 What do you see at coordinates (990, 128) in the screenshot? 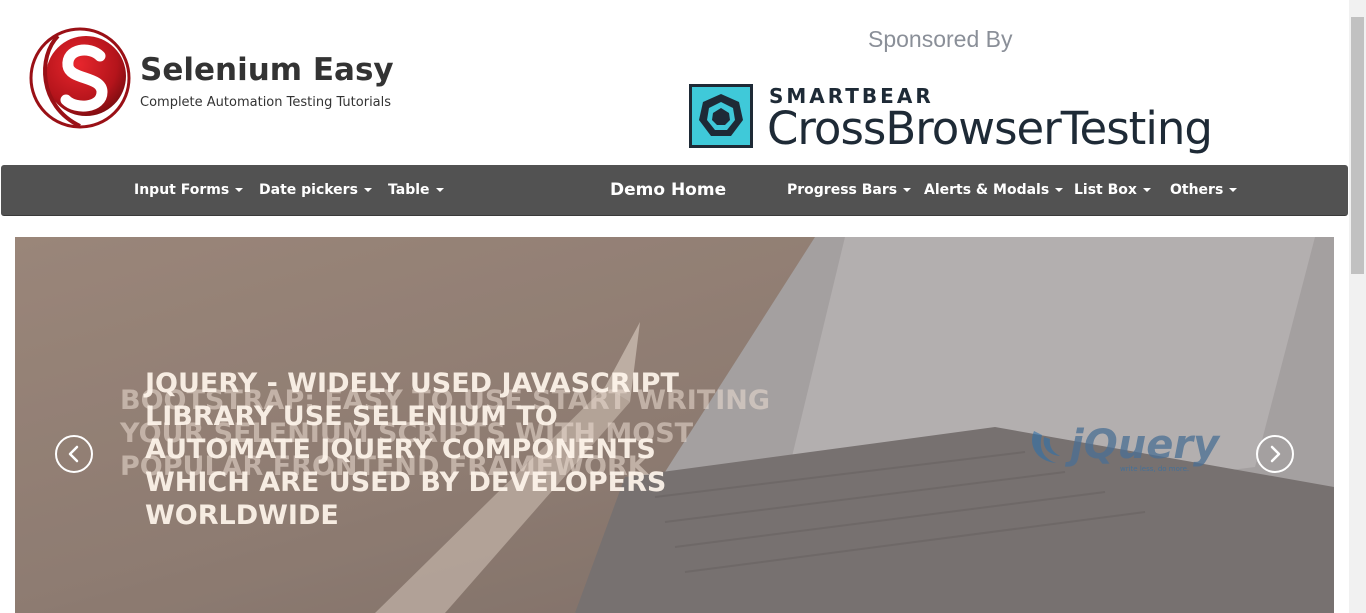
I see `crossbrowsertesting-label: CrossBrowserTesting` at bounding box center [990, 128].